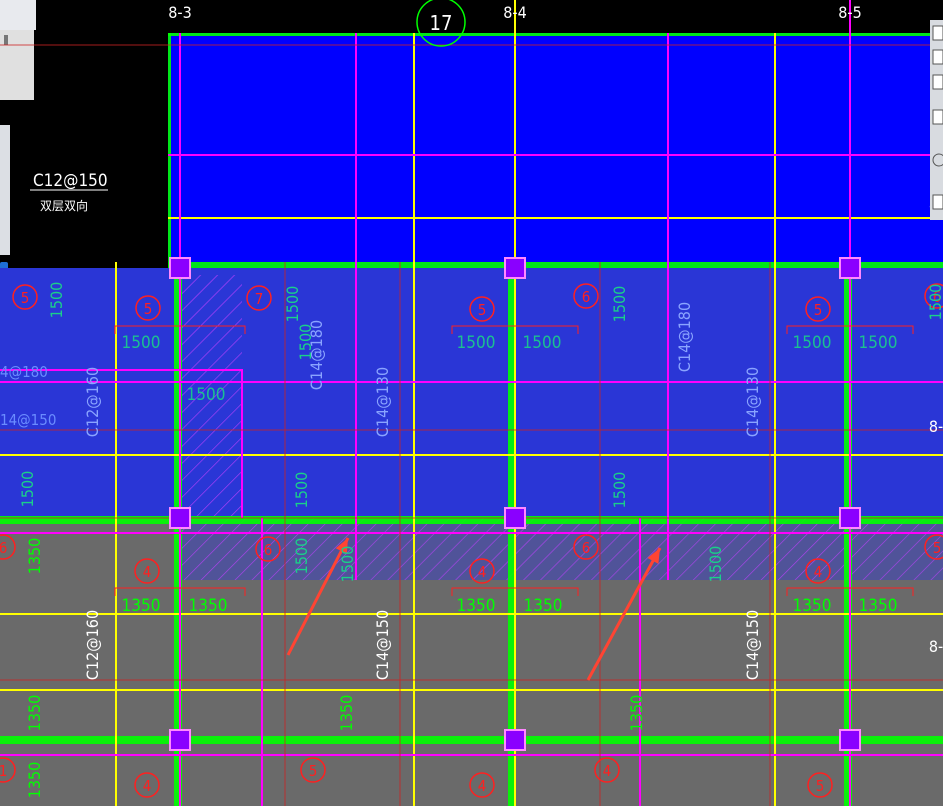 The width and height of the screenshot is (943, 806). What do you see at coordinates (3, 771) in the screenshot?
I see `slab-number: 1` at bounding box center [3, 771].